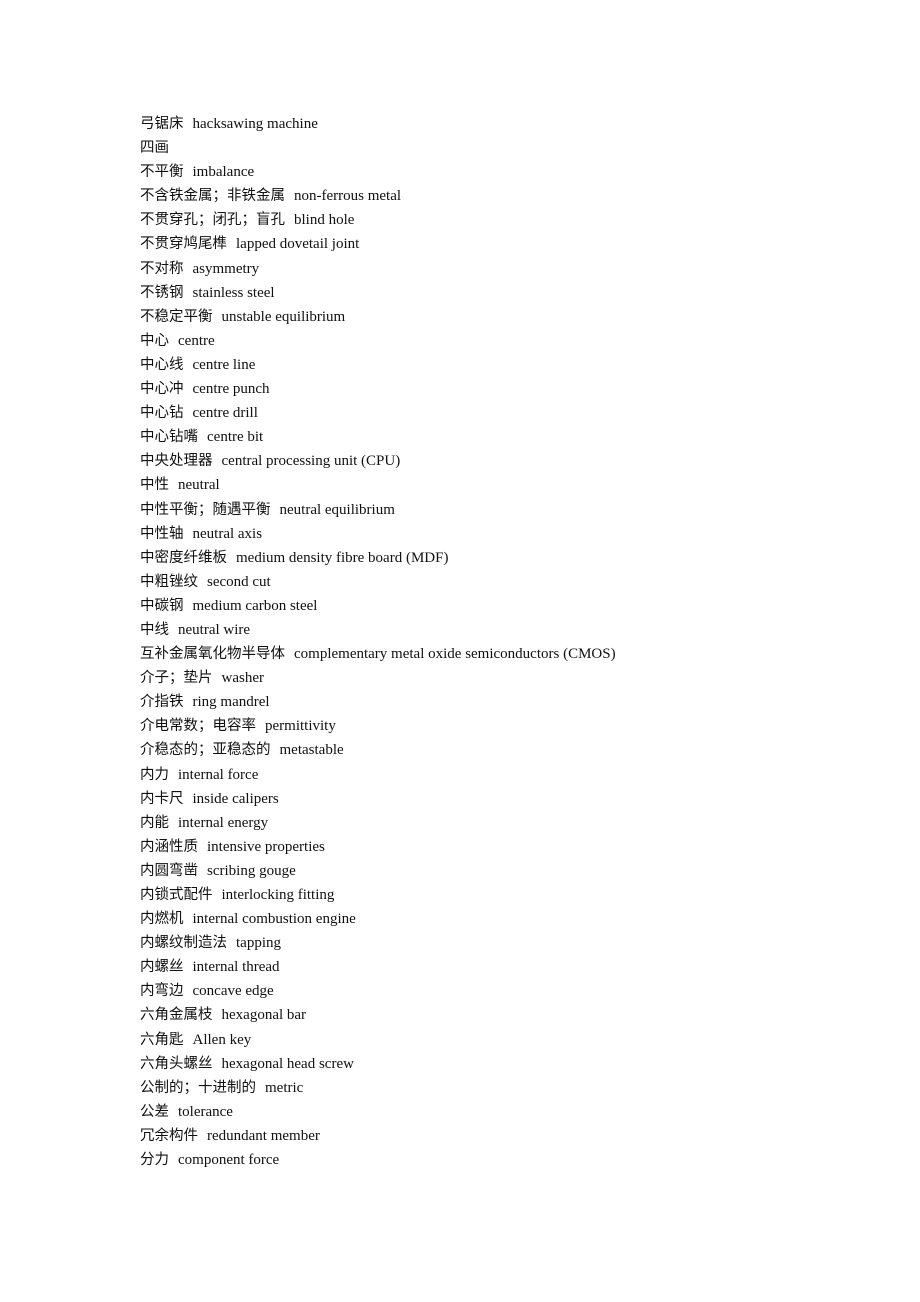  What do you see at coordinates (205, 509) in the screenshot?
I see `chinese-term: 中性平衡；随遇平衡` at bounding box center [205, 509].